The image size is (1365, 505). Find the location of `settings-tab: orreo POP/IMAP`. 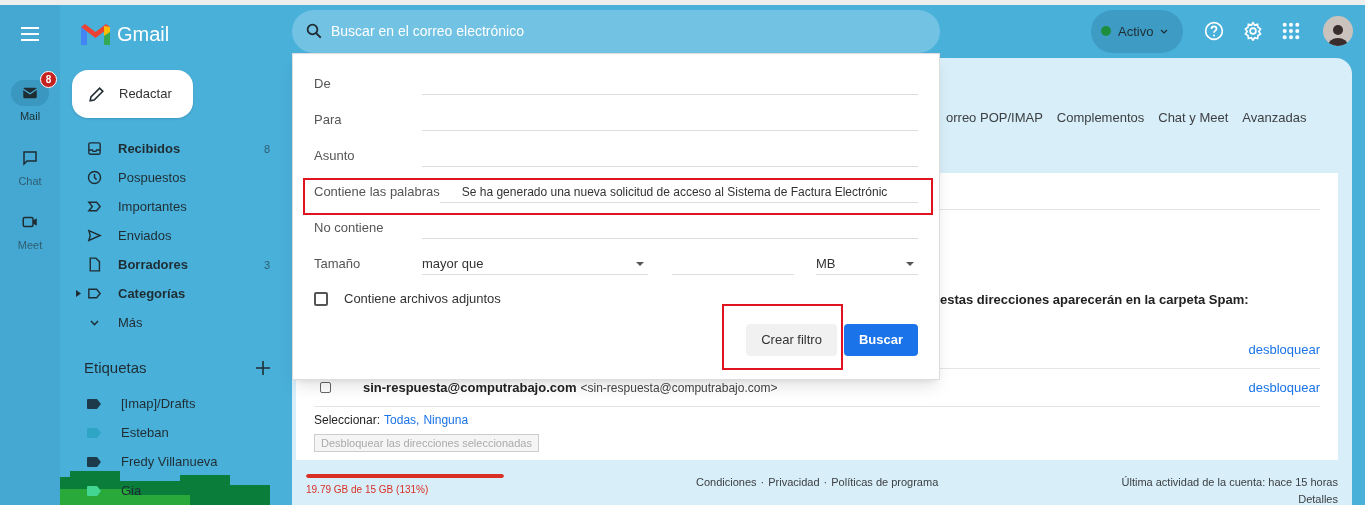

settings-tab: orreo POP/IMAP is located at coordinates (994, 118).